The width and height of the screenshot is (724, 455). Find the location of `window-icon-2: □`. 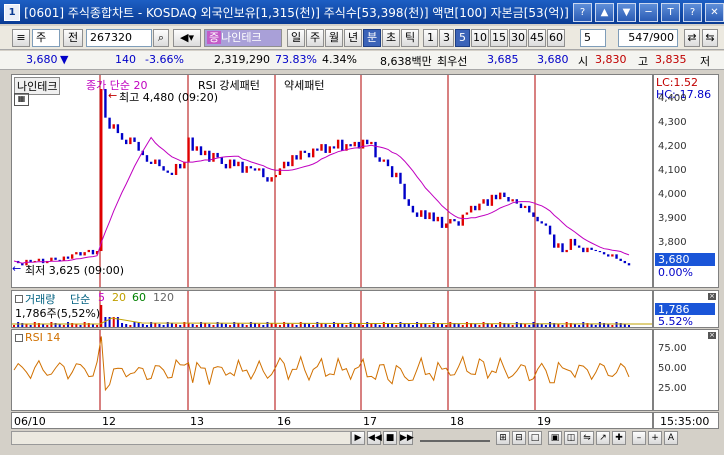

window-icon-2: □ is located at coordinates (535, 438).